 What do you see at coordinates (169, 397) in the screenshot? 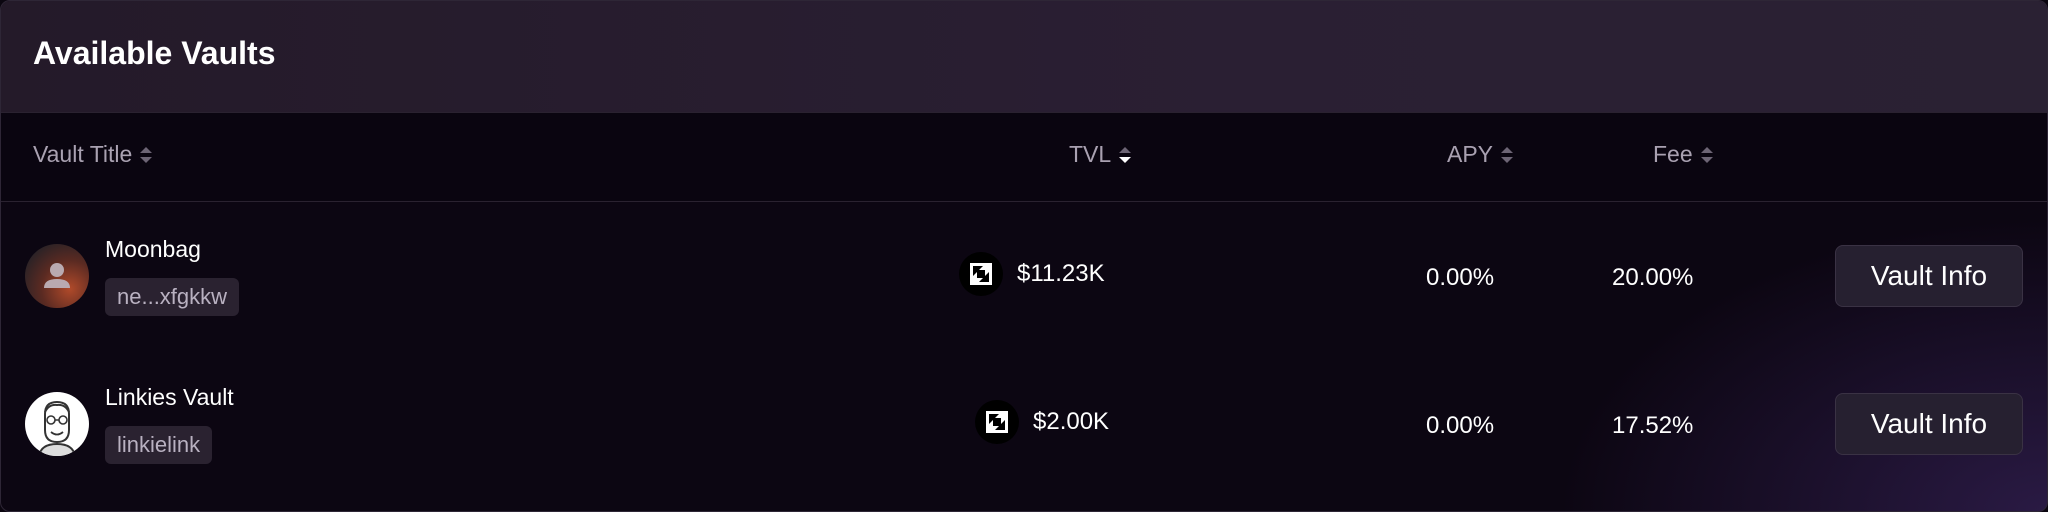
I see `vault-name: Linkies Vault` at bounding box center [169, 397].